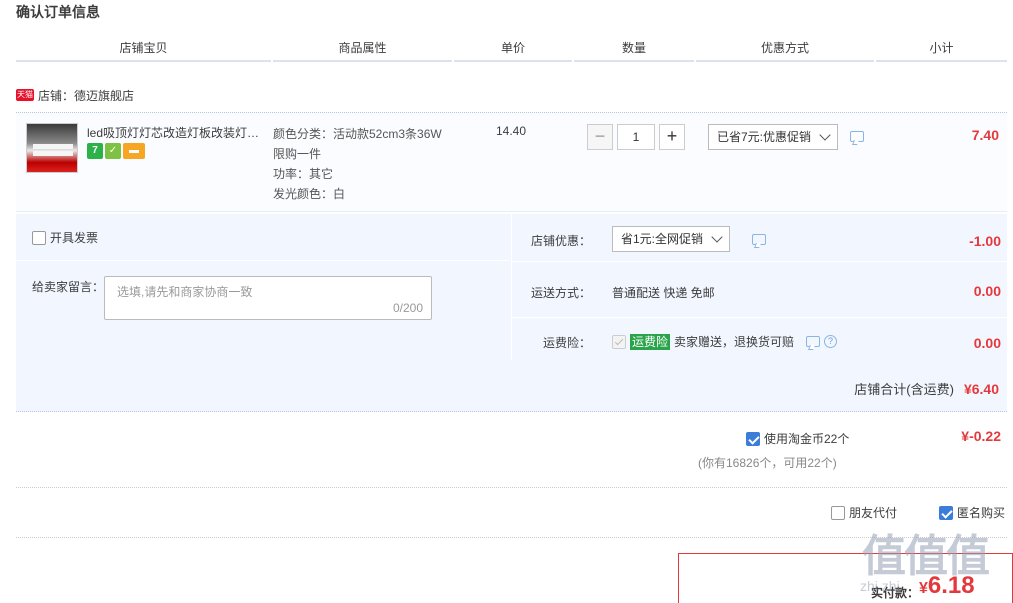  What do you see at coordinates (987, 343) in the screenshot?
I see `insurance-amount: 0.00` at bounding box center [987, 343].